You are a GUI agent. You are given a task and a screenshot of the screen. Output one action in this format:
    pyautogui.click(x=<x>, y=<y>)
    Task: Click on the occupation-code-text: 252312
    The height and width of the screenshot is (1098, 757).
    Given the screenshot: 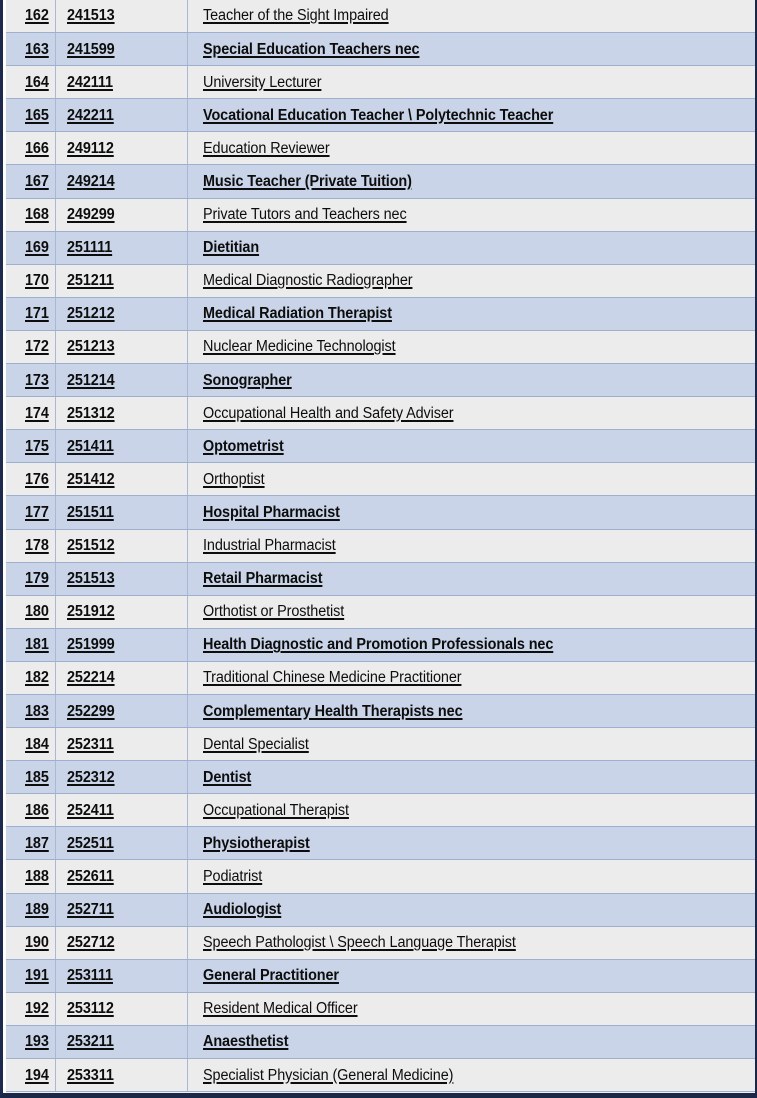 What is the action you would take?
    pyautogui.click(x=90, y=777)
    